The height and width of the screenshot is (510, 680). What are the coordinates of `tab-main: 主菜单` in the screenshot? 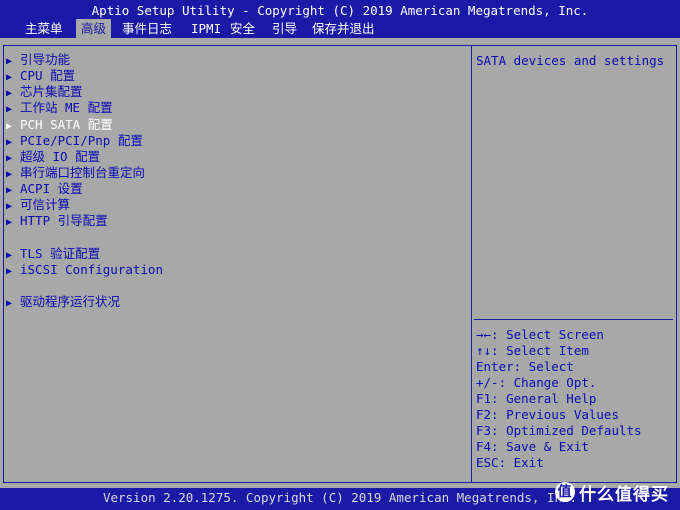 It's located at (44, 28).